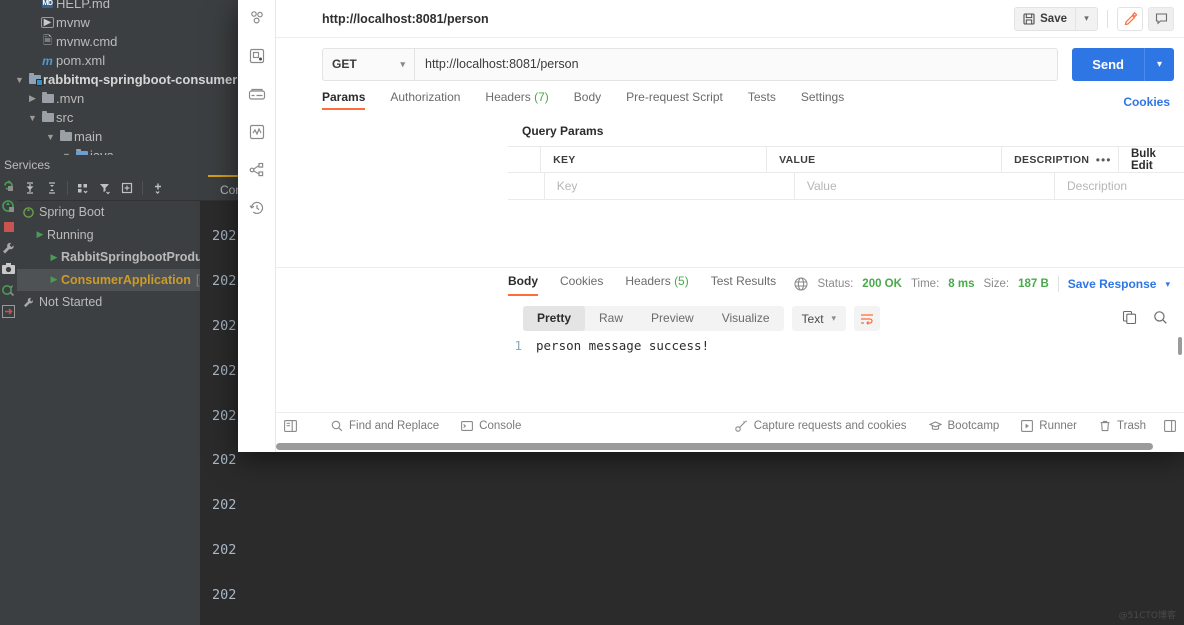 This screenshot has height=625, width=1184. I want to click on chevron-right-icon: ▶, so click(32, 98).